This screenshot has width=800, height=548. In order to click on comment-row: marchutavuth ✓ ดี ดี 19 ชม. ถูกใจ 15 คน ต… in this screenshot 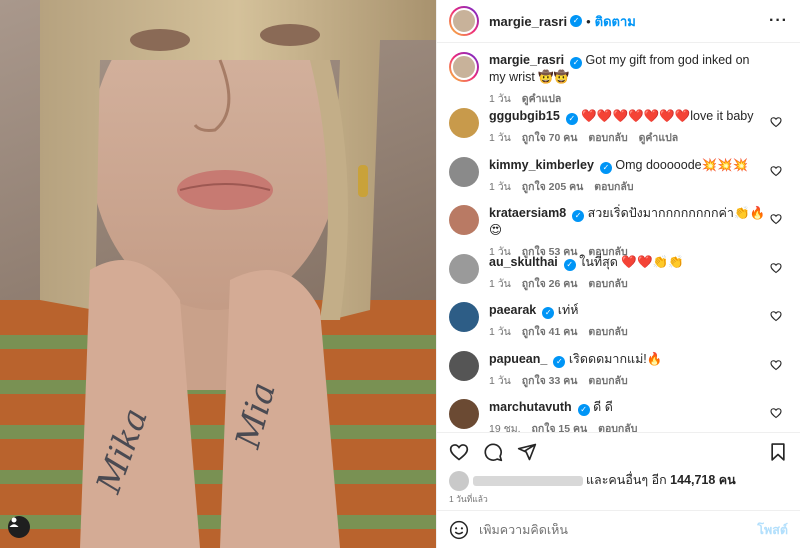, I will do `click(618, 415)`.